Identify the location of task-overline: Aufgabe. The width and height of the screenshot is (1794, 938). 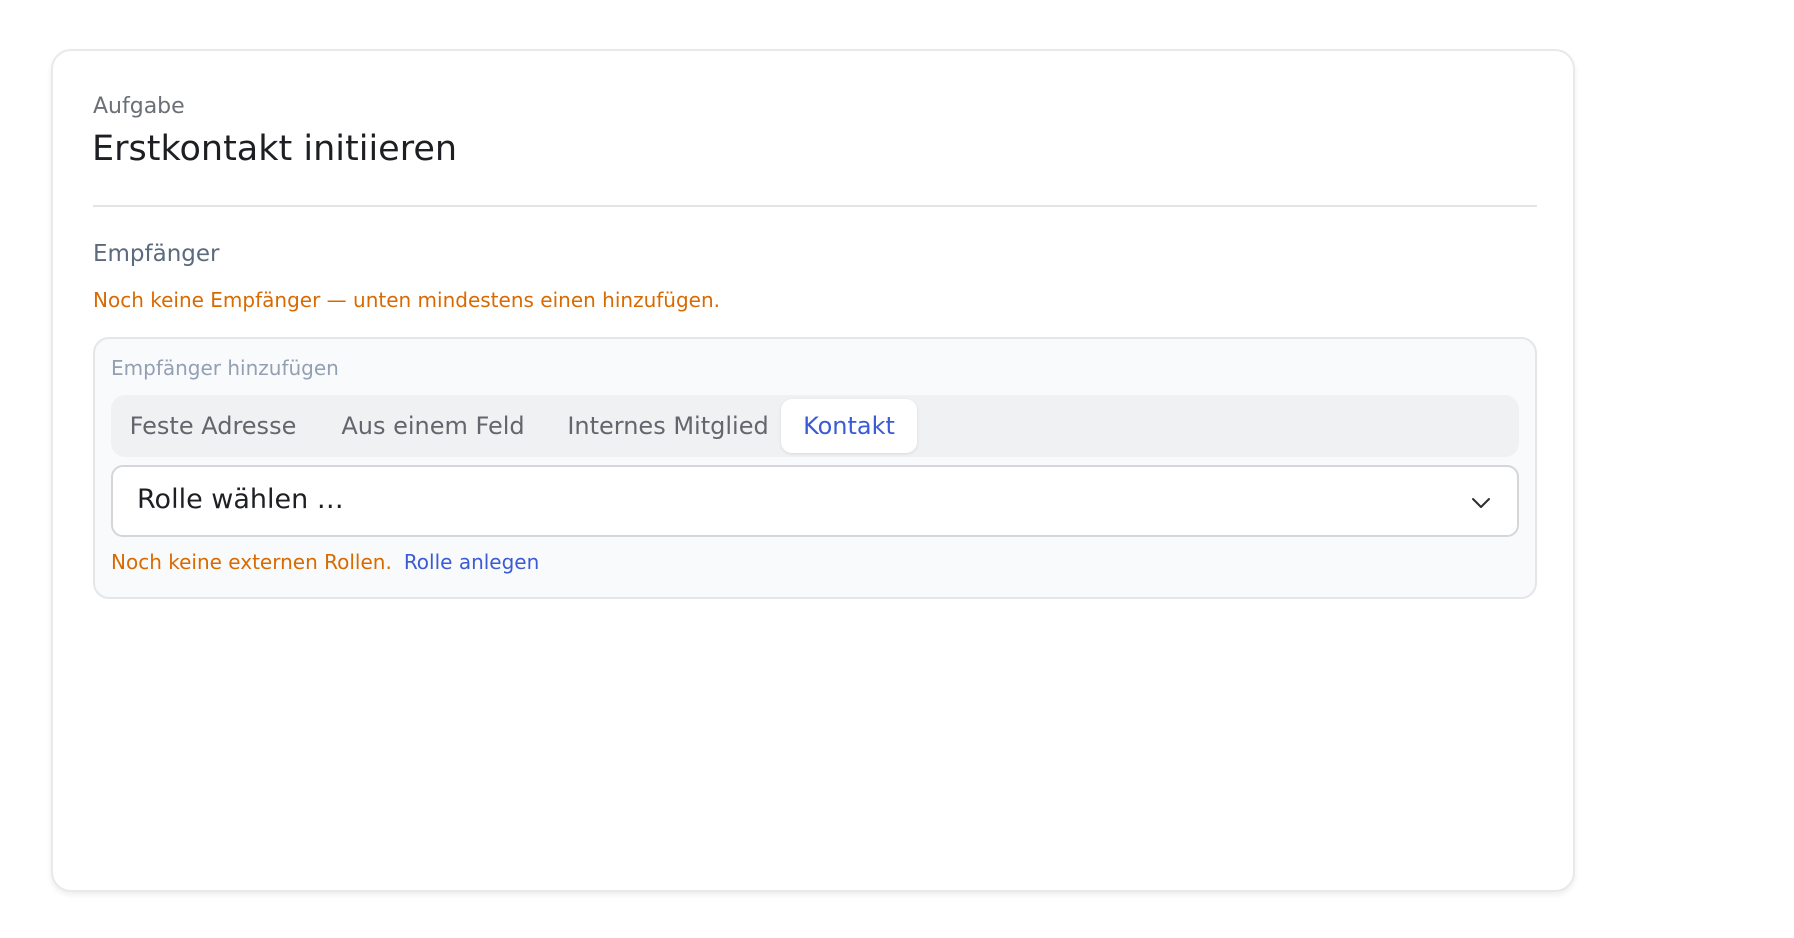
(139, 106).